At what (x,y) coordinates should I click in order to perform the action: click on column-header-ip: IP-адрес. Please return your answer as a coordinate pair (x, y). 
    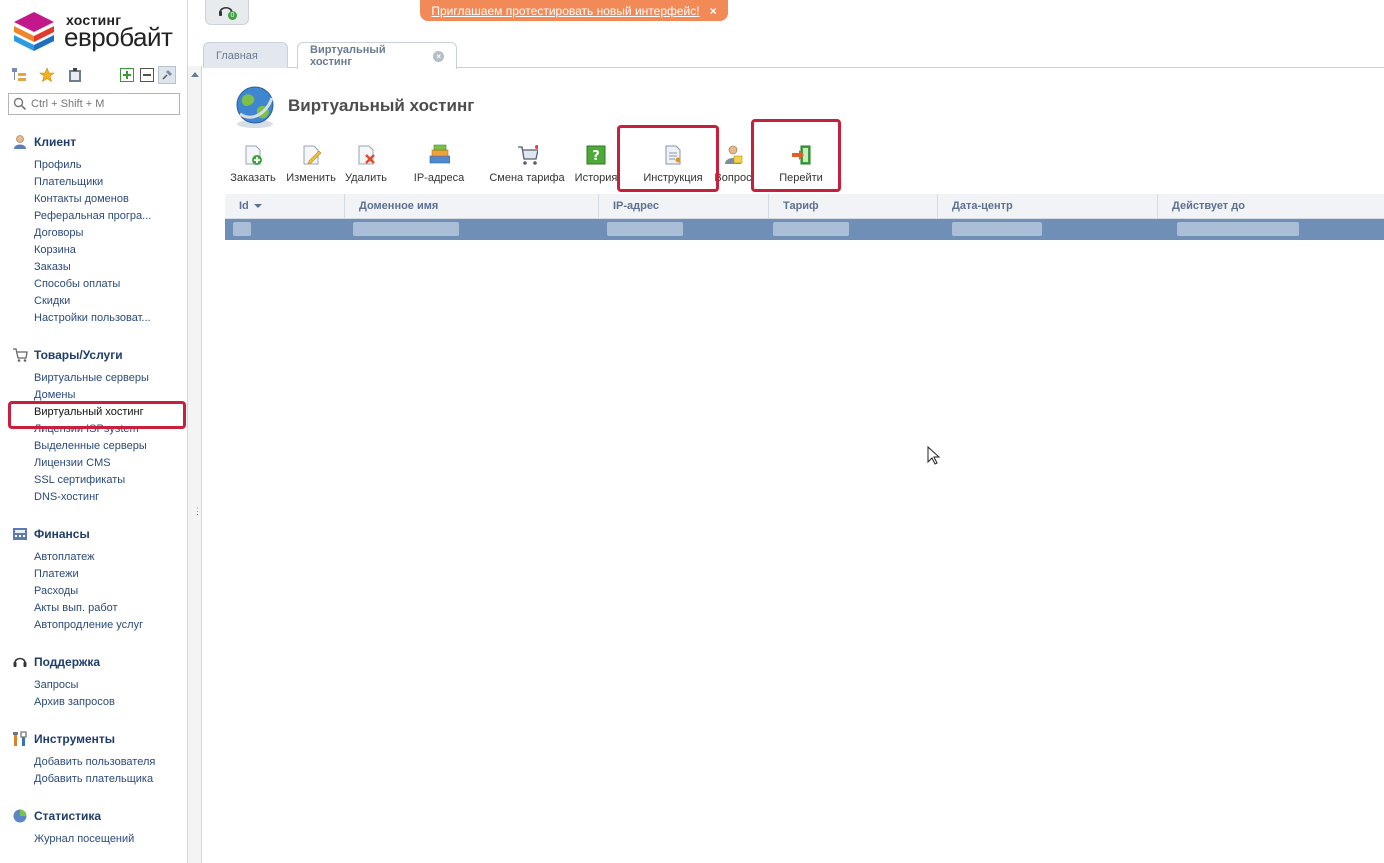
    Looking at the image, I should click on (684, 206).